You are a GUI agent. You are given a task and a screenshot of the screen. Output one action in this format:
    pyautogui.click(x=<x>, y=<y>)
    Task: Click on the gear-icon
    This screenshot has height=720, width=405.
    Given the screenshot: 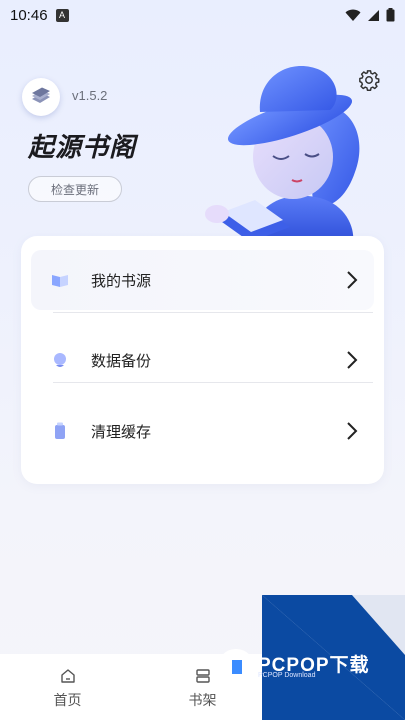 What is the action you would take?
    pyautogui.click(x=369, y=80)
    